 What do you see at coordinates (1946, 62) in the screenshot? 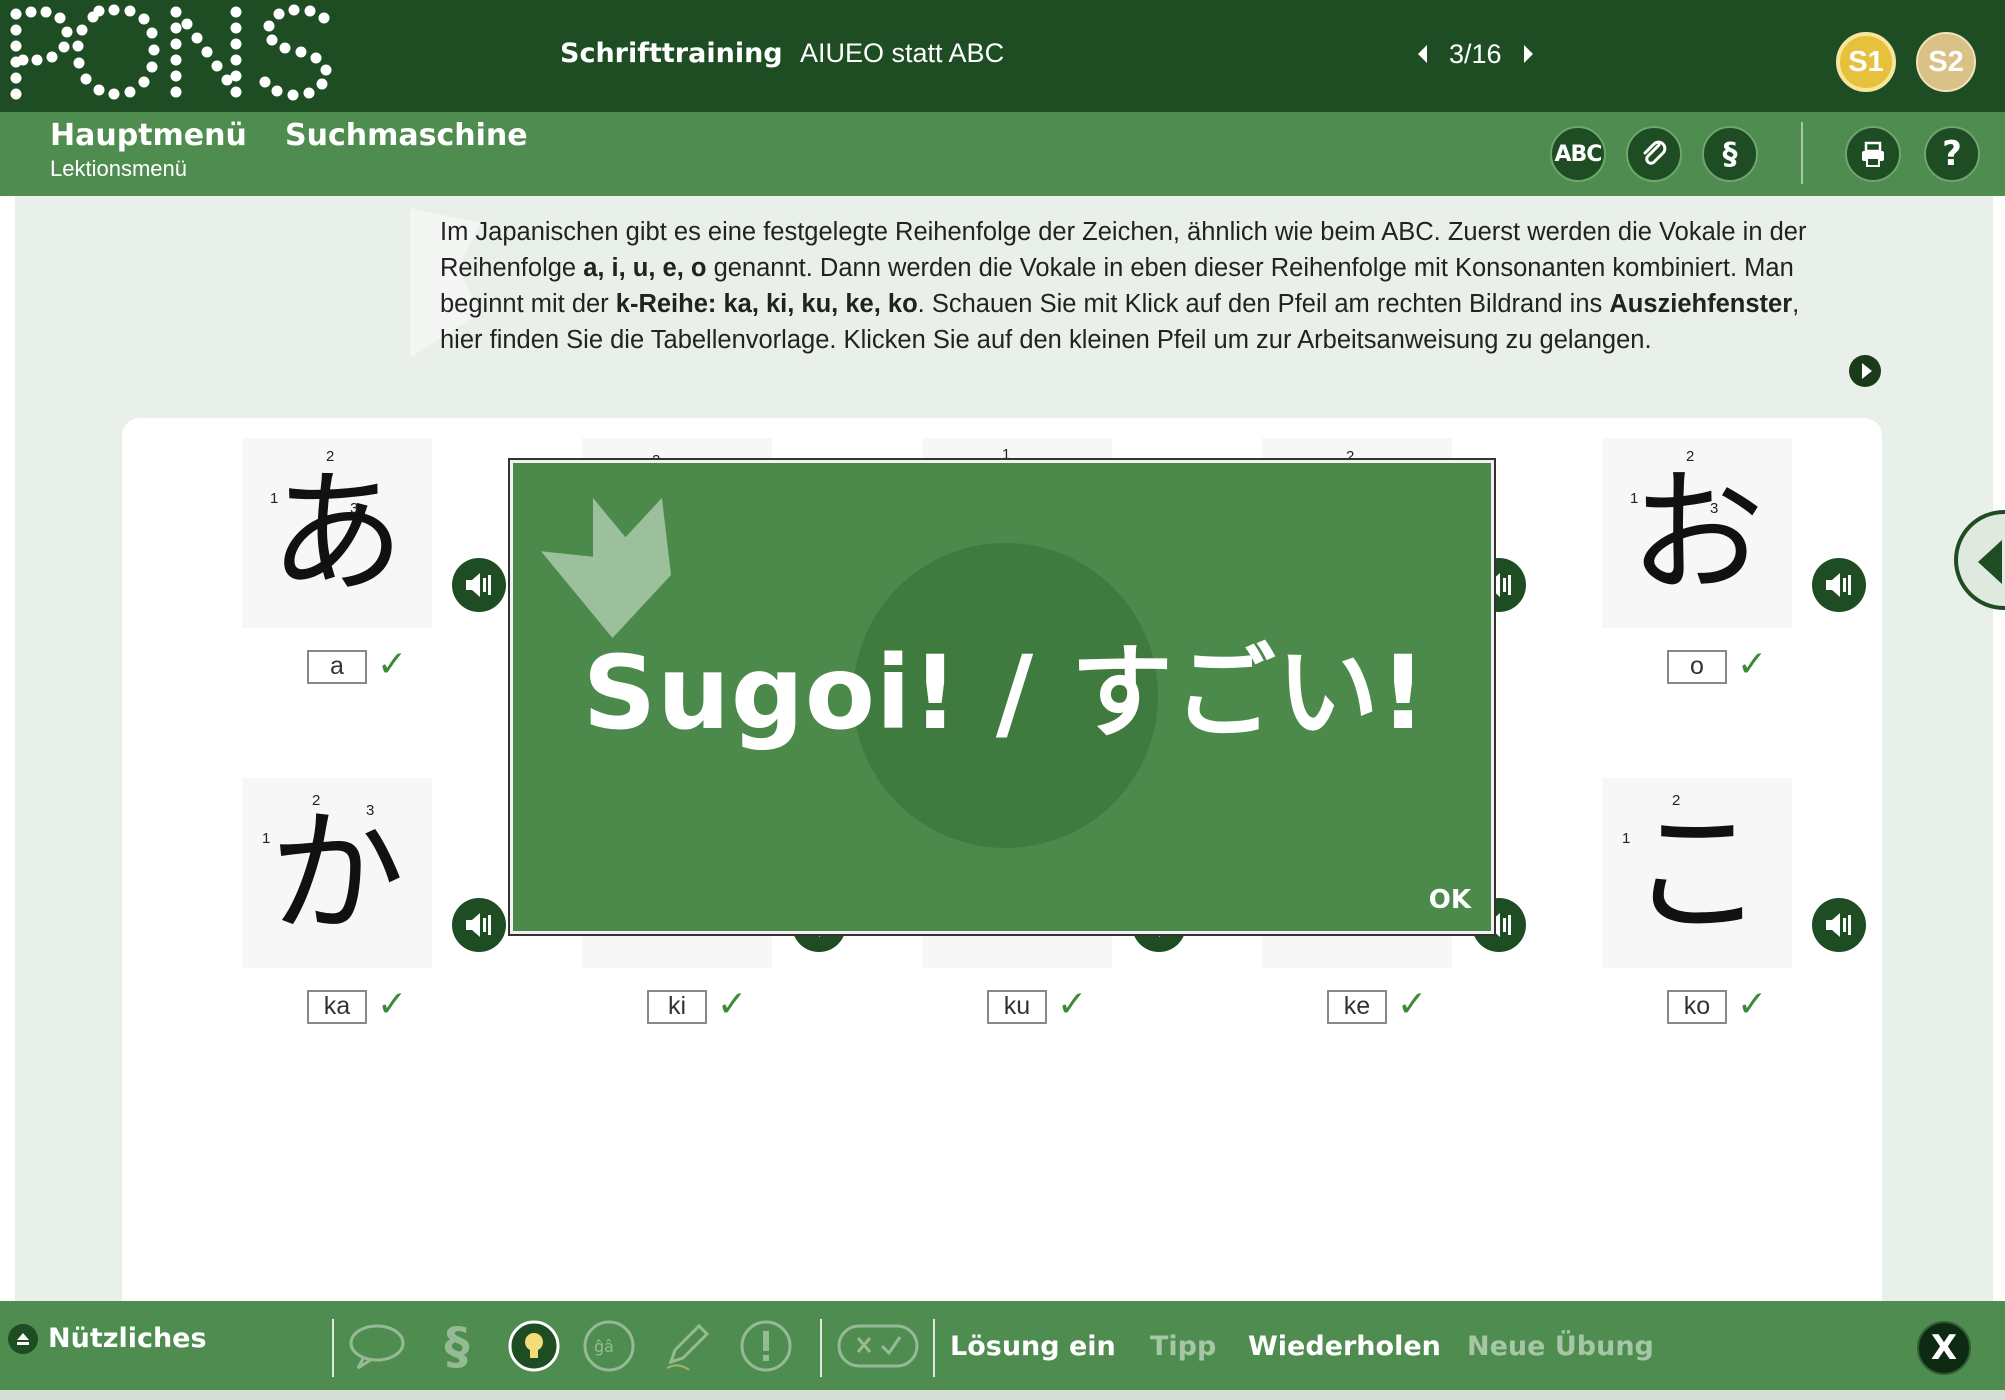
I see `level-s2-badge: S2` at bounding box center [1946, 62].